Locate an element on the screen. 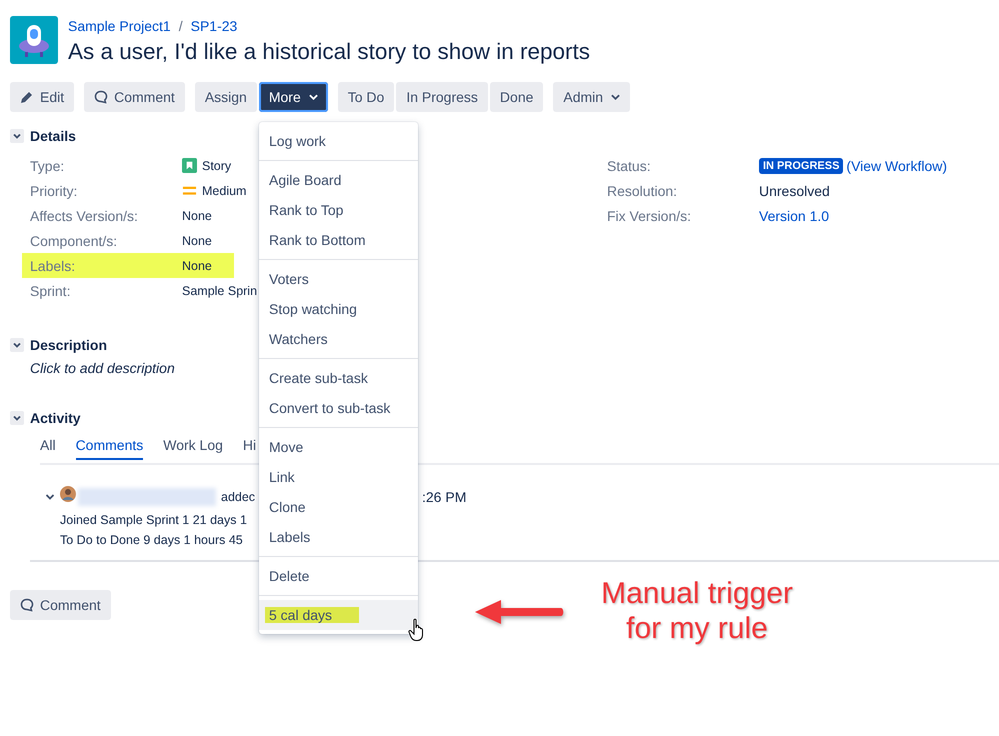 The height and width of the screenshot is (736, 999). field-label: Priority: is located at coordinates (54, 190).